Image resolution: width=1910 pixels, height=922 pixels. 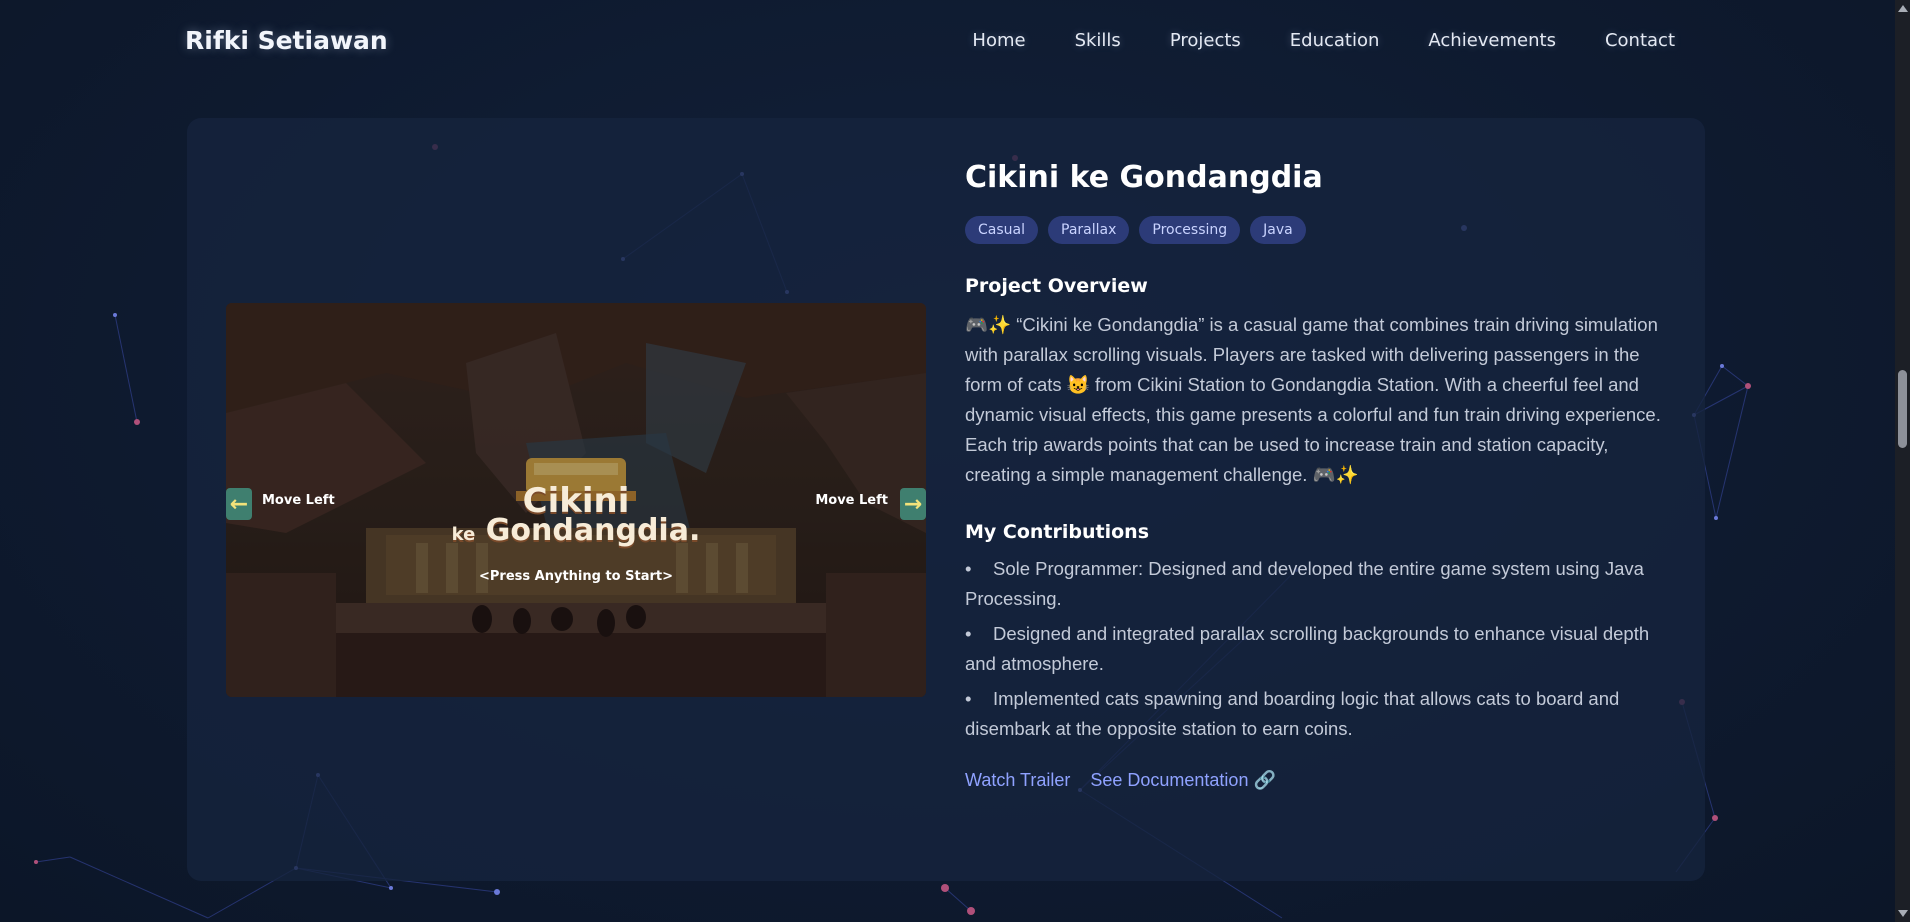 What do you see at coordinates (1640, 40) in the screenshot?
I see `nav-contact: Contact` at bounding box center [1640, 40].